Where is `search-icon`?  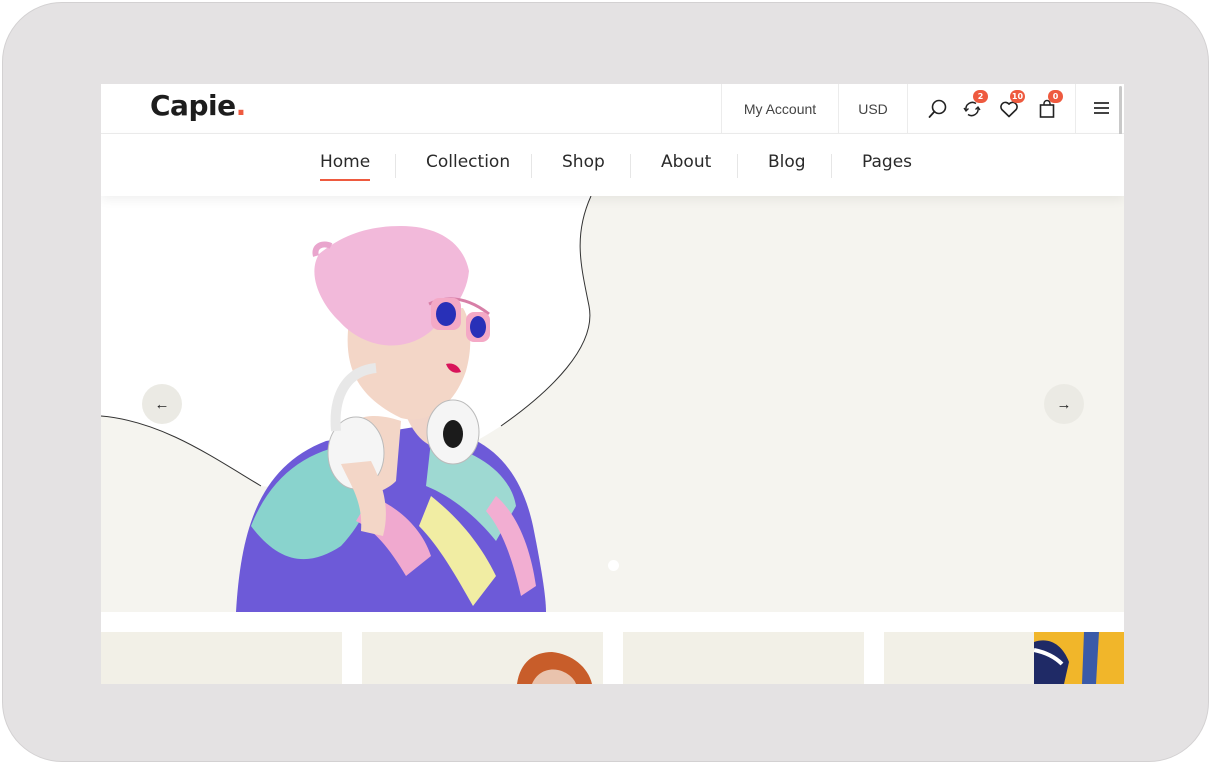 search-icon is located at coordinates (937, 108).